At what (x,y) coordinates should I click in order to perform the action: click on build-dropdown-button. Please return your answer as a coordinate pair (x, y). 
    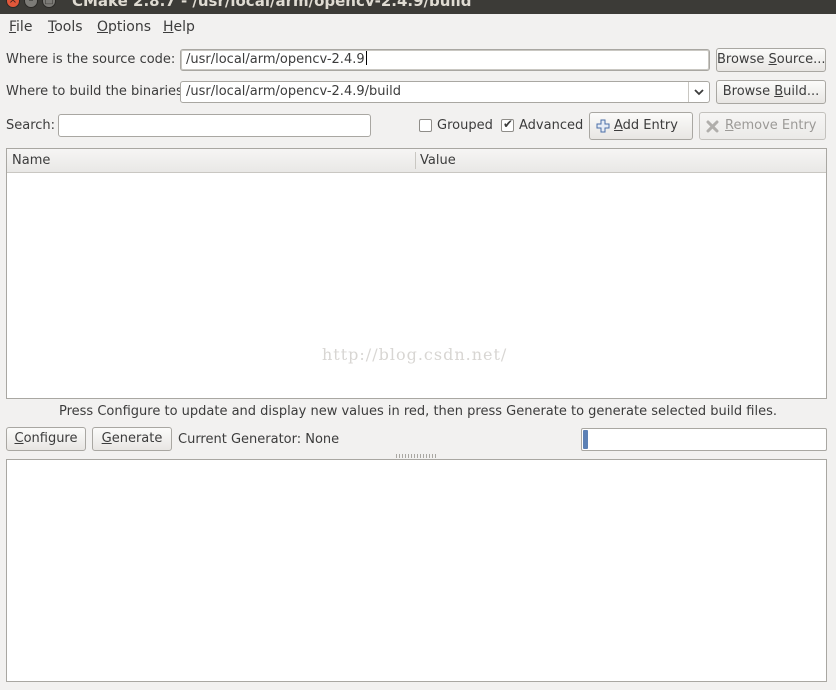
    Looking at the image, I should click on (698, 92).